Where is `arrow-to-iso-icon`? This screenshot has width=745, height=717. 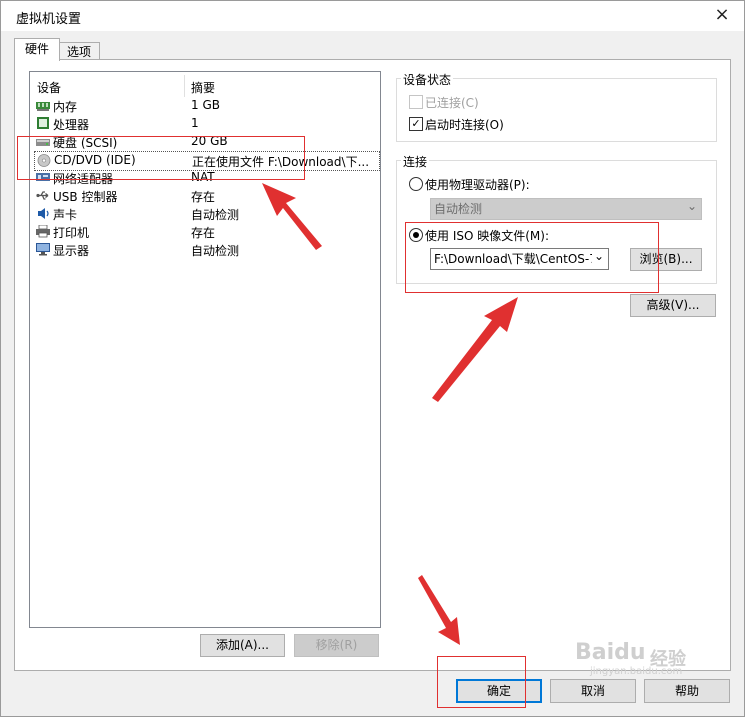
arrow-to-iso-icon is located at coordinates (475, 349).